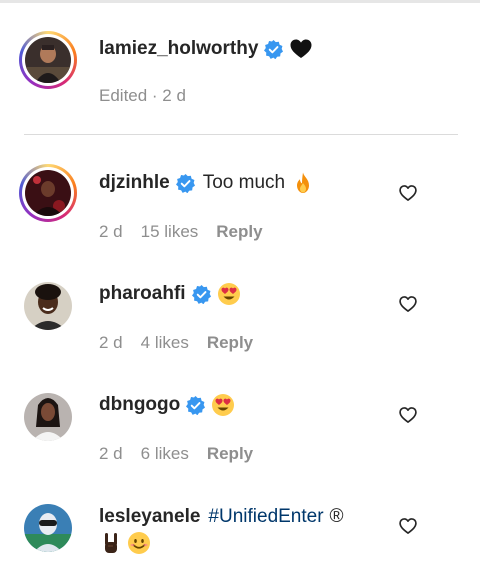 Image resolution: width=480 pixels, height=574 pixels. What do you see at coordinates (142, 95) in the screenshot?
I see `caption-edited-time: Edited · 2 d` at bounding box center [142, 95].